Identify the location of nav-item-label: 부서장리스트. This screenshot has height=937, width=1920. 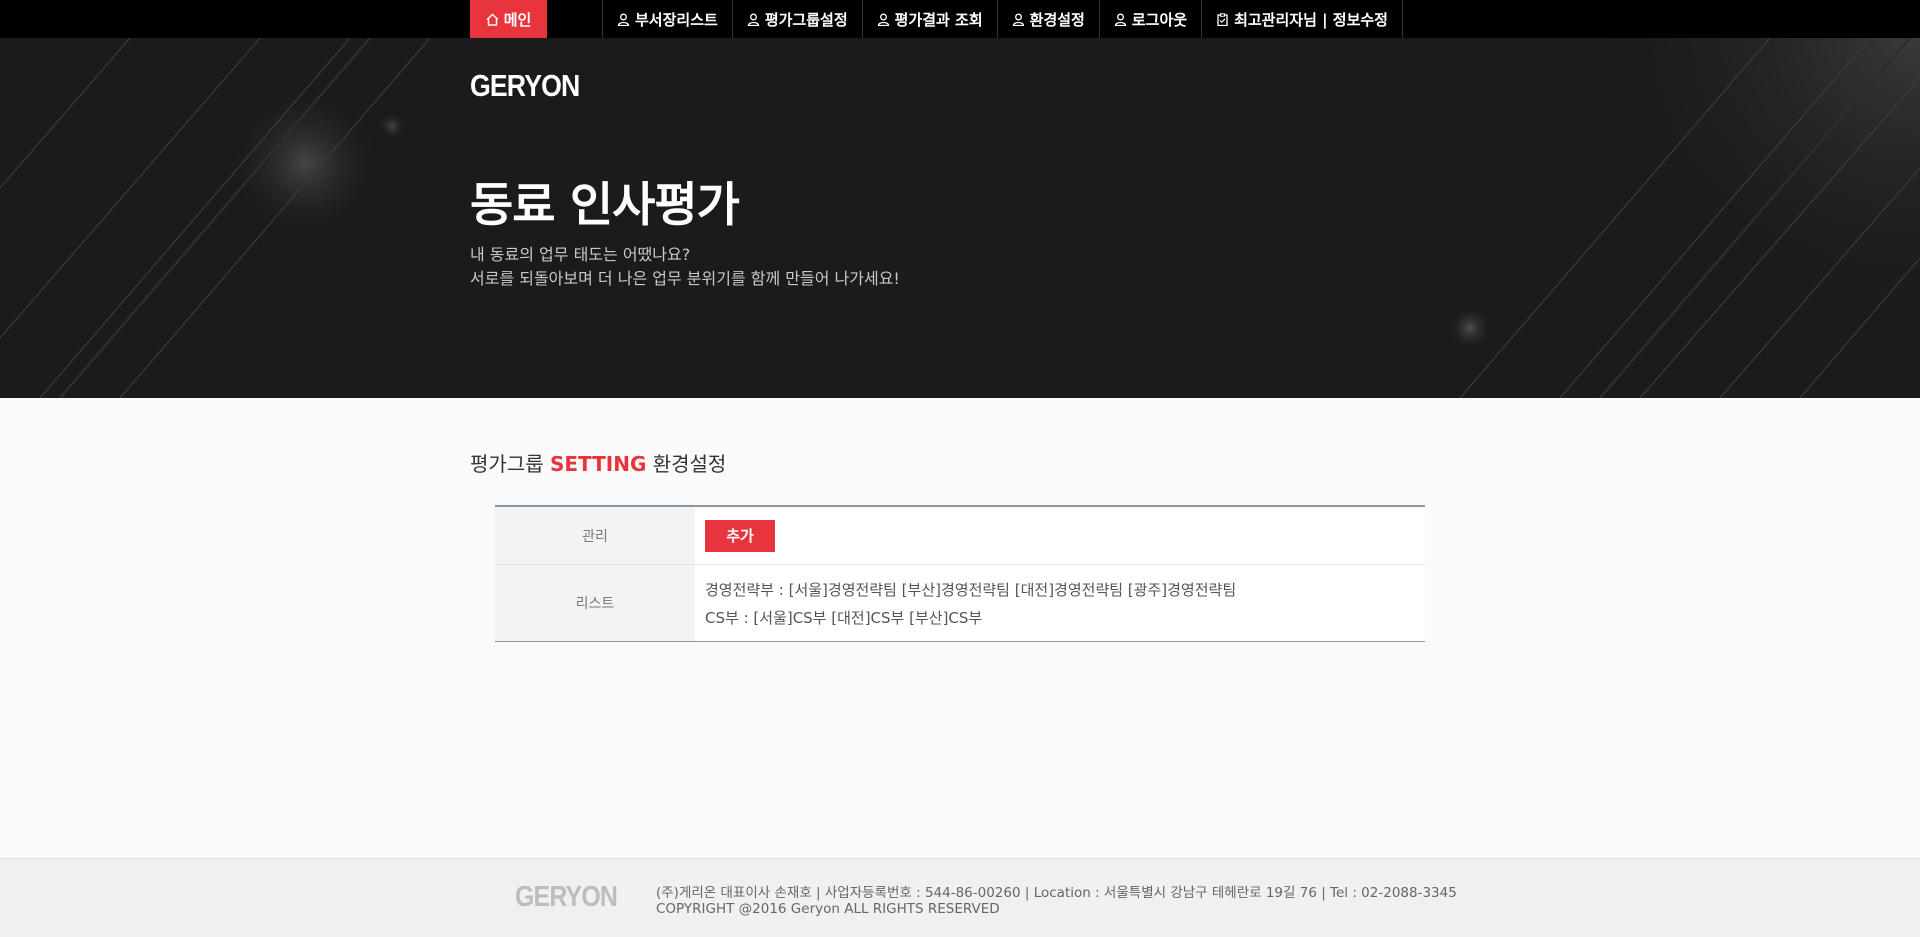
(676, 19).